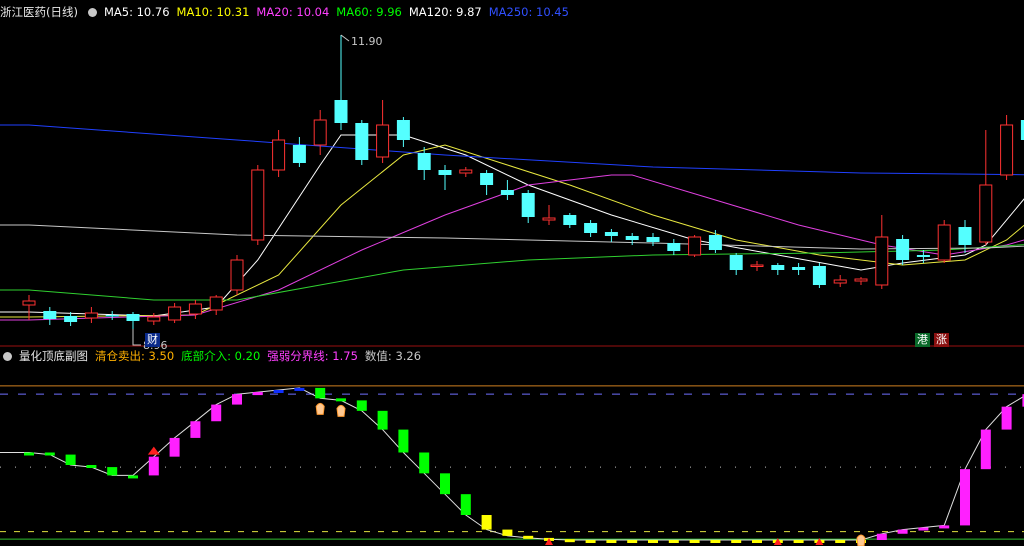 The height and width of the screenshot is (546, 1024). What do you see at coordinates (152, 340) in the screenshot?
I see `finance-tag: 财` at bounding box center [152, 340].